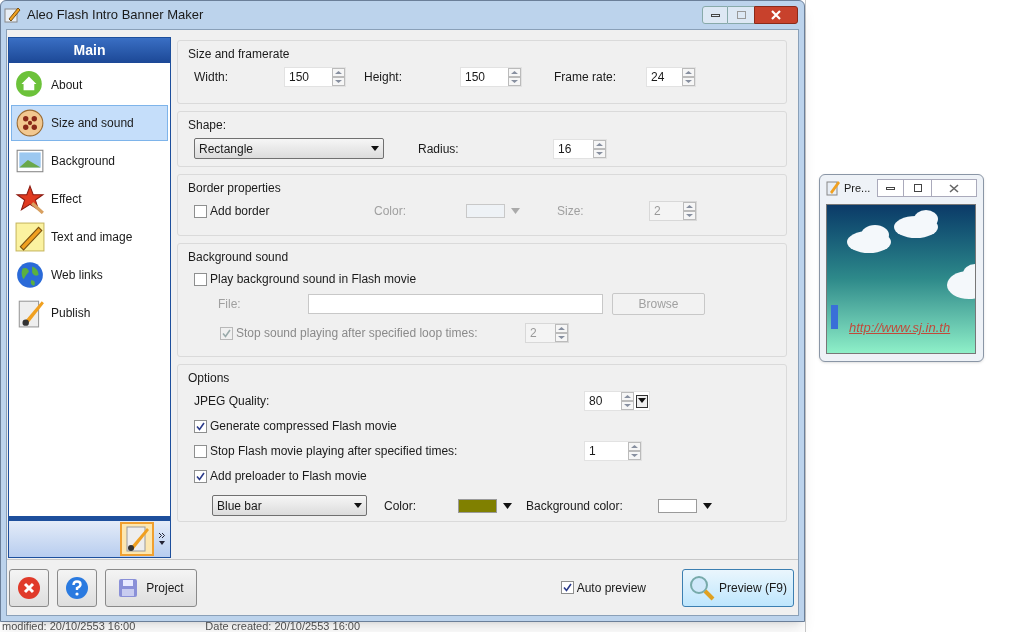 The width and height of the screenshot is (1032, 632). What do you see at coordinates (289, 148) in the screenshot?
I see `dropdown: Rectangle` at bounding box center [289, 148].